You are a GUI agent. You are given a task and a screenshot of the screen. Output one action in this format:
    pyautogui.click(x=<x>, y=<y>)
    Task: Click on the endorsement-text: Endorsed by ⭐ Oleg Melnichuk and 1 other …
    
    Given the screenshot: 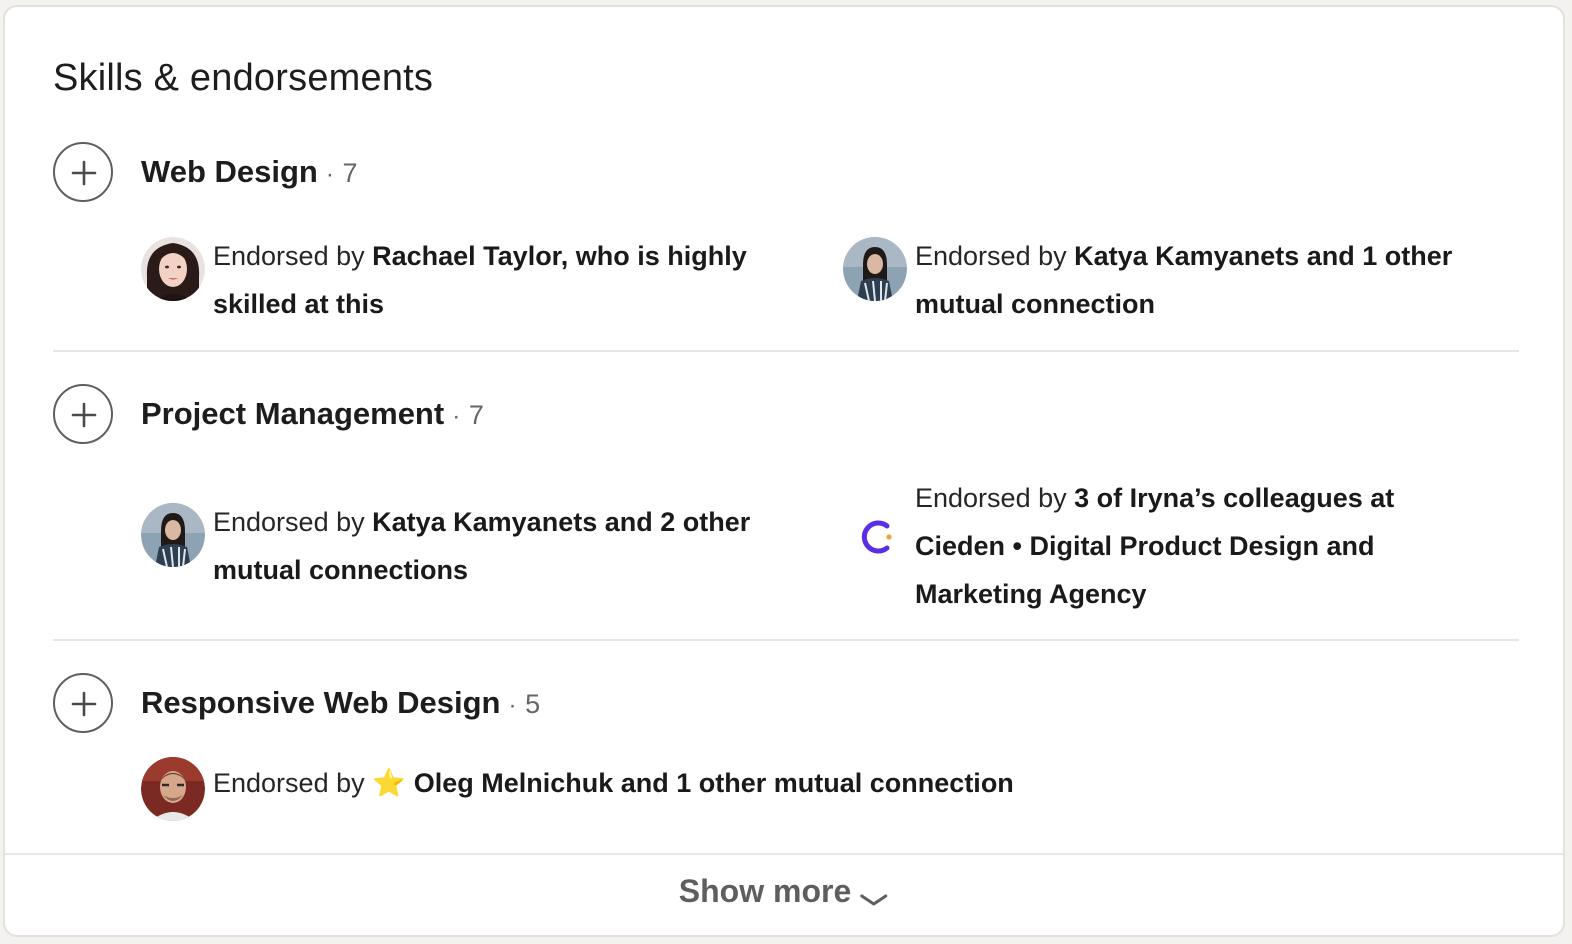 What is the action you would take?
    pyautogui.click(x=688, y=783)
    